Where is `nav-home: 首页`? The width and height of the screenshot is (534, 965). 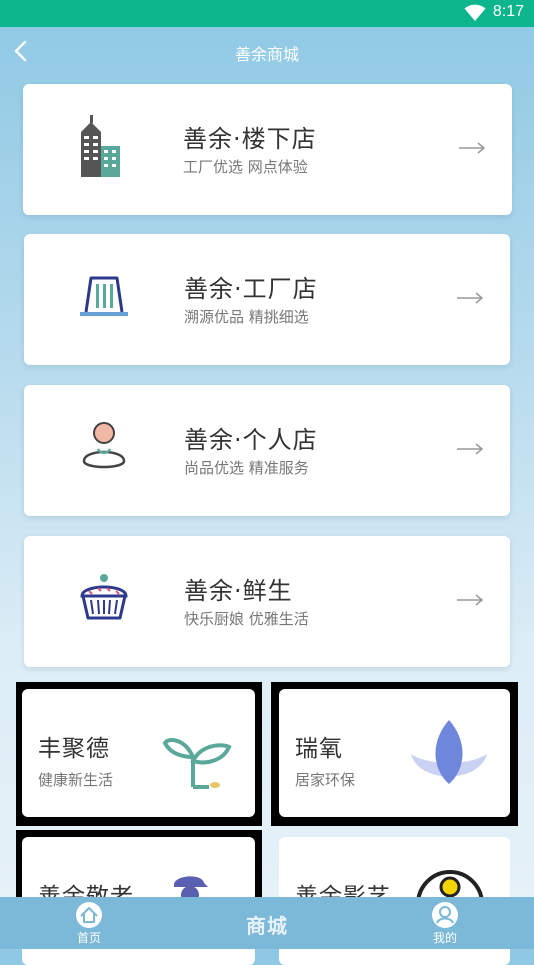
nav-home: 首页 is located at coordinates (89, 923).